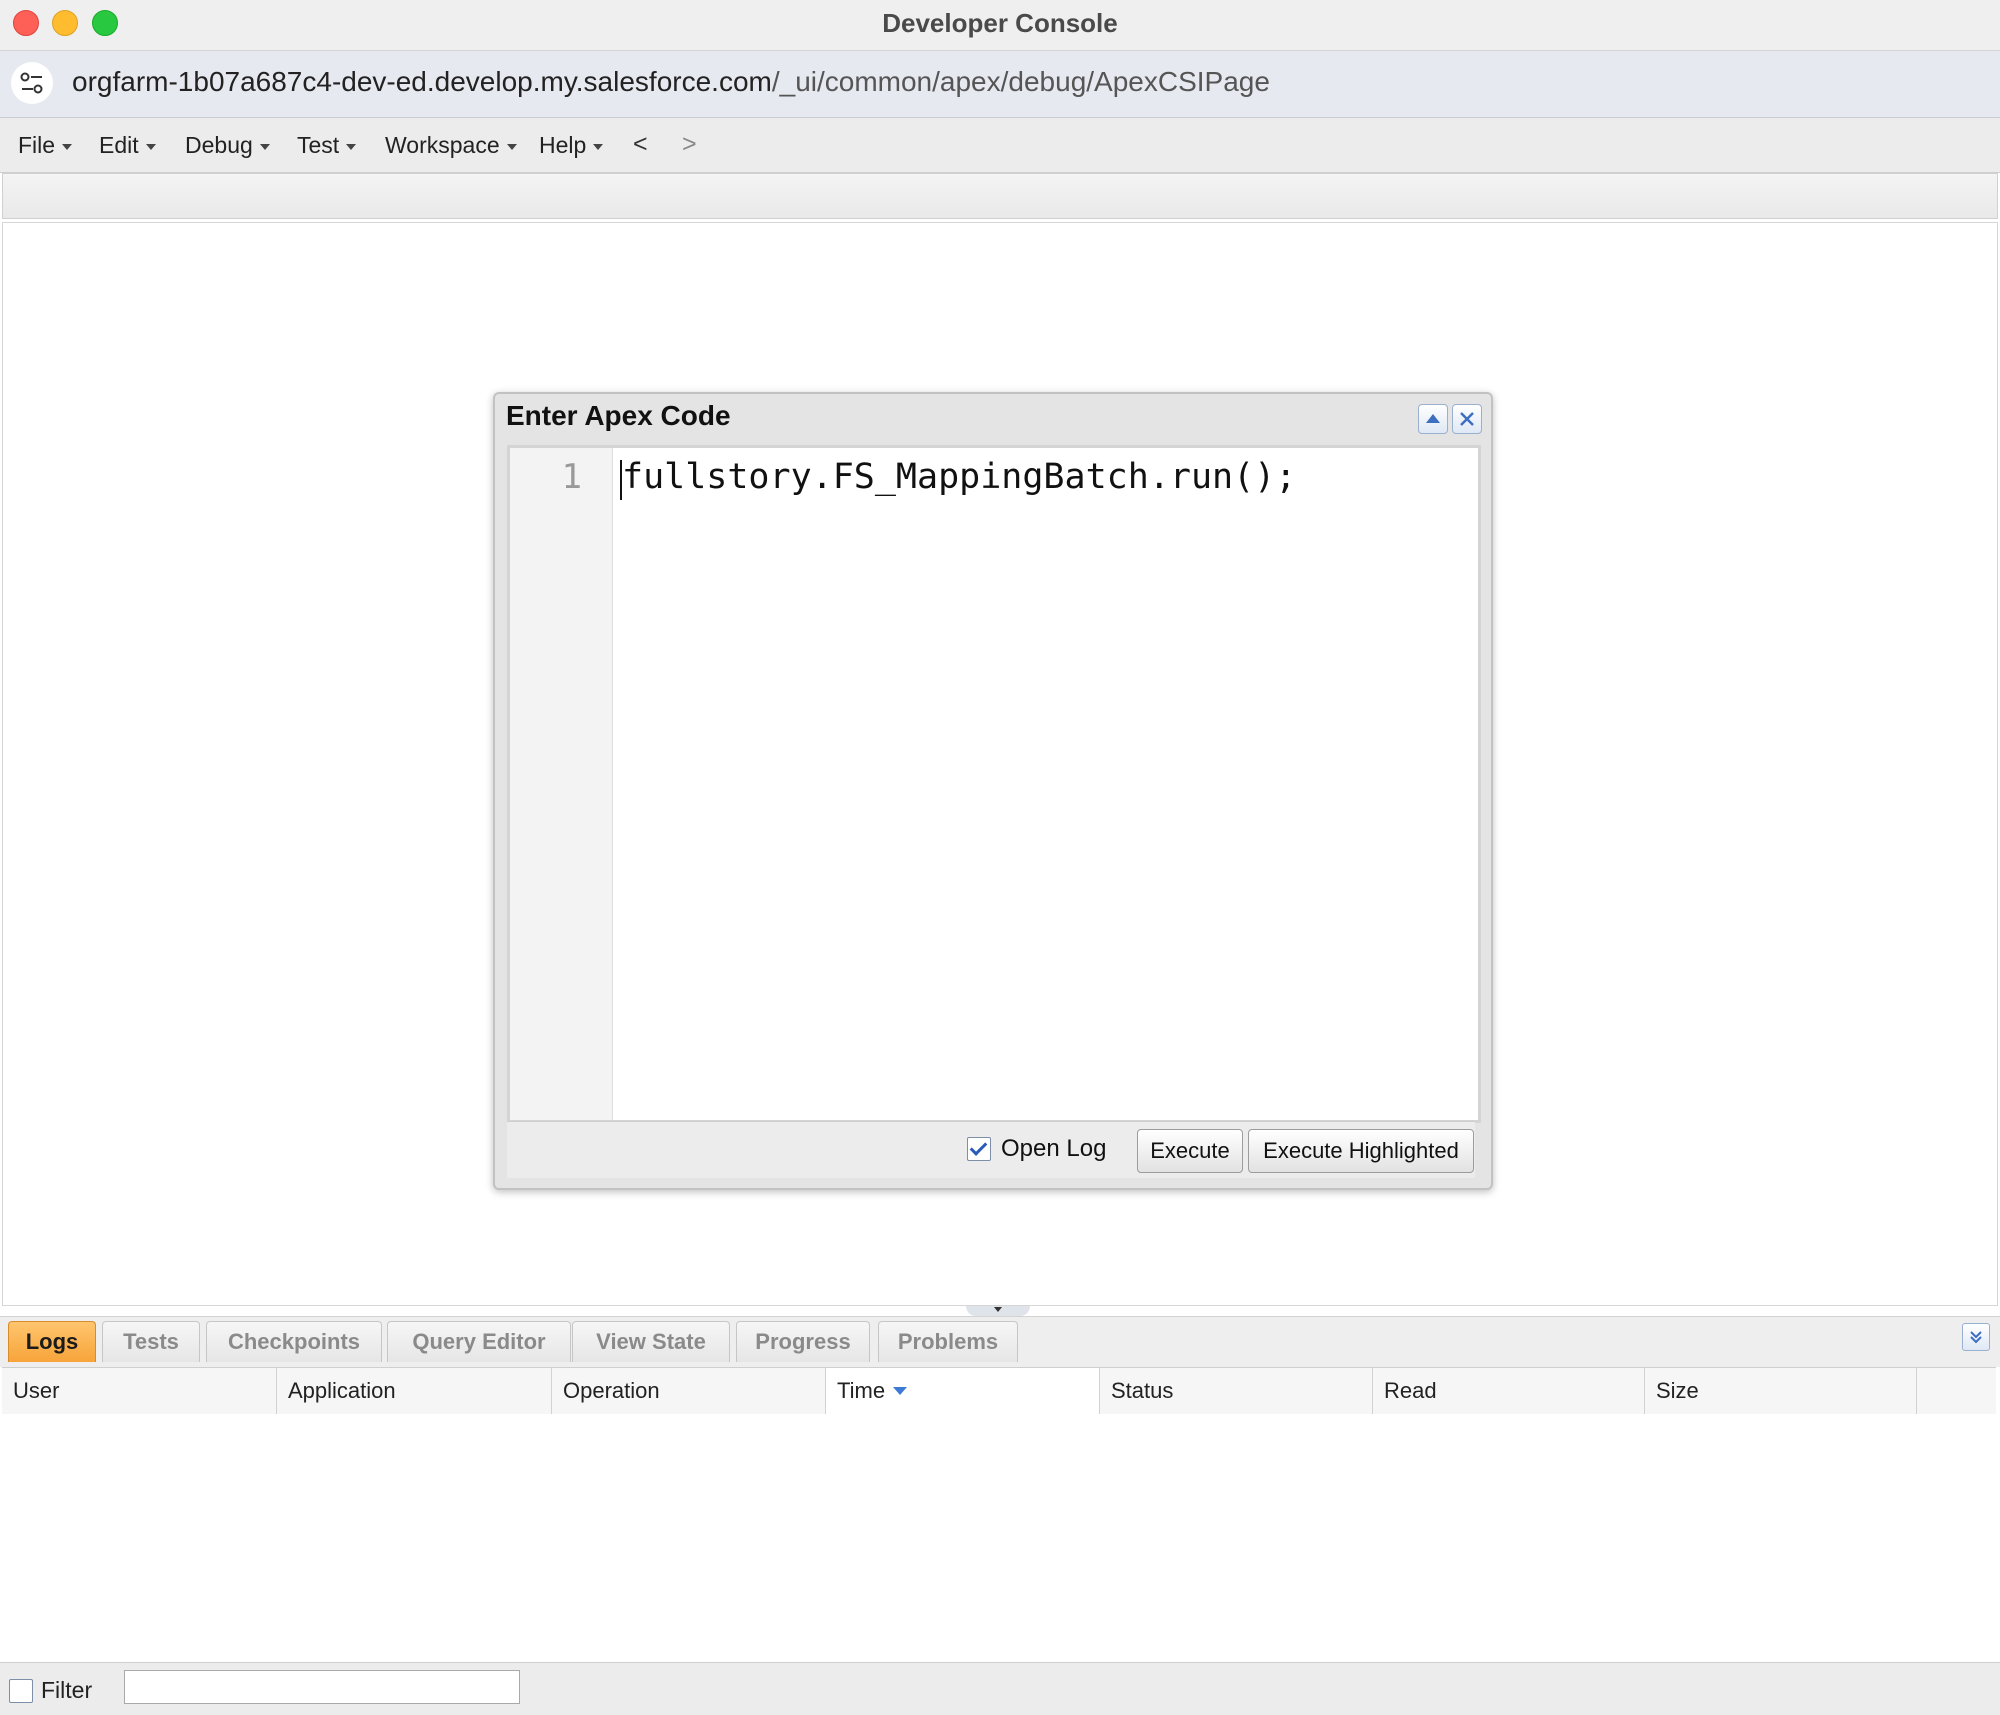  I want to click on menu-bar: File Edit Debug Test Workspace Help < >, so click(1000, 145).